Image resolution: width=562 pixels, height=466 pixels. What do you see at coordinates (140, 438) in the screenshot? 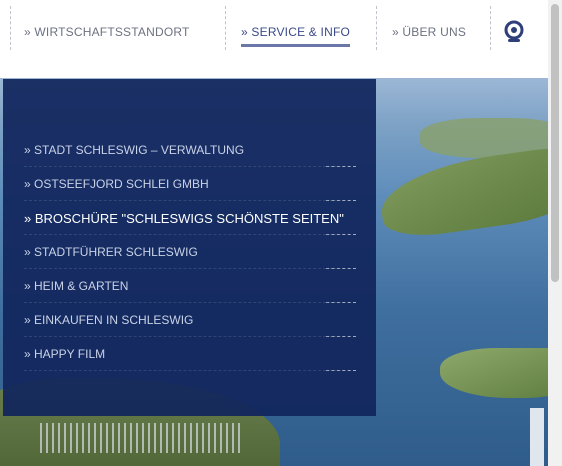
I see `photo-marina` at bounding box center [140, 438].